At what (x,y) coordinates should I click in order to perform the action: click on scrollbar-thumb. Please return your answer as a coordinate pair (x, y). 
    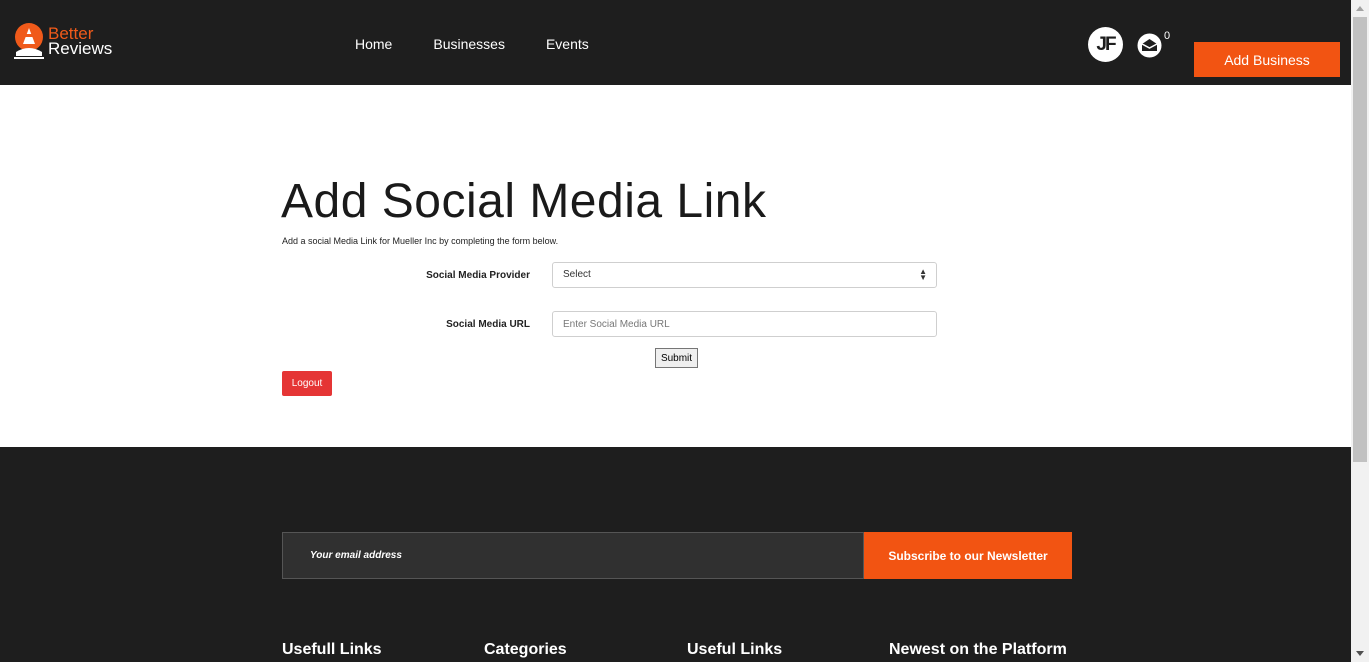
    Looking at the image, I should click on (1360, 239).